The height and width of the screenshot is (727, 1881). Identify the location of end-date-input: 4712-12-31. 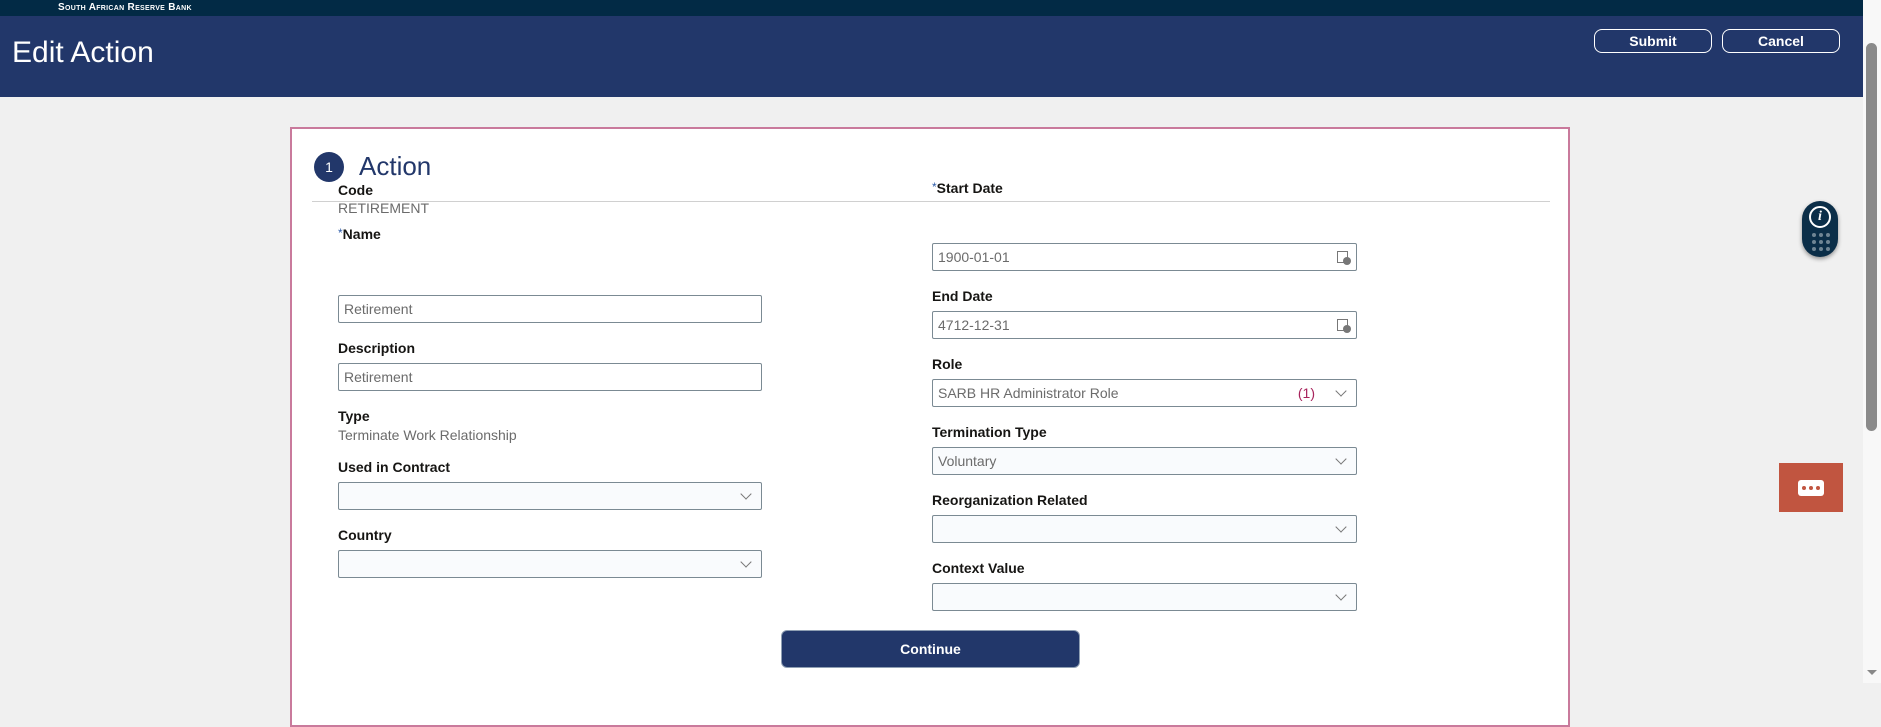
(1144, 325).